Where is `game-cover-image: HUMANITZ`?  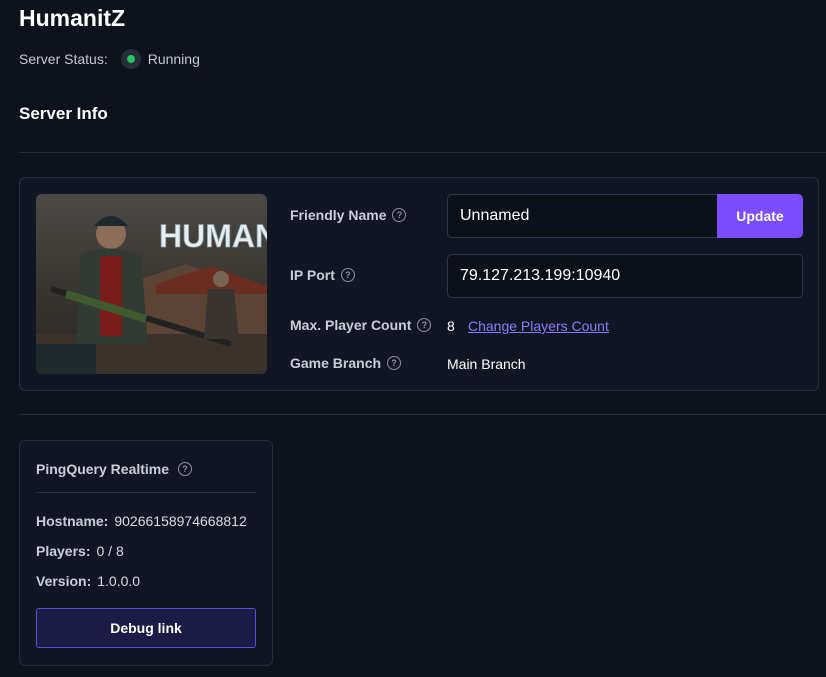 game-cover-image: HUMANITZ is located at coordinates (151, 284).